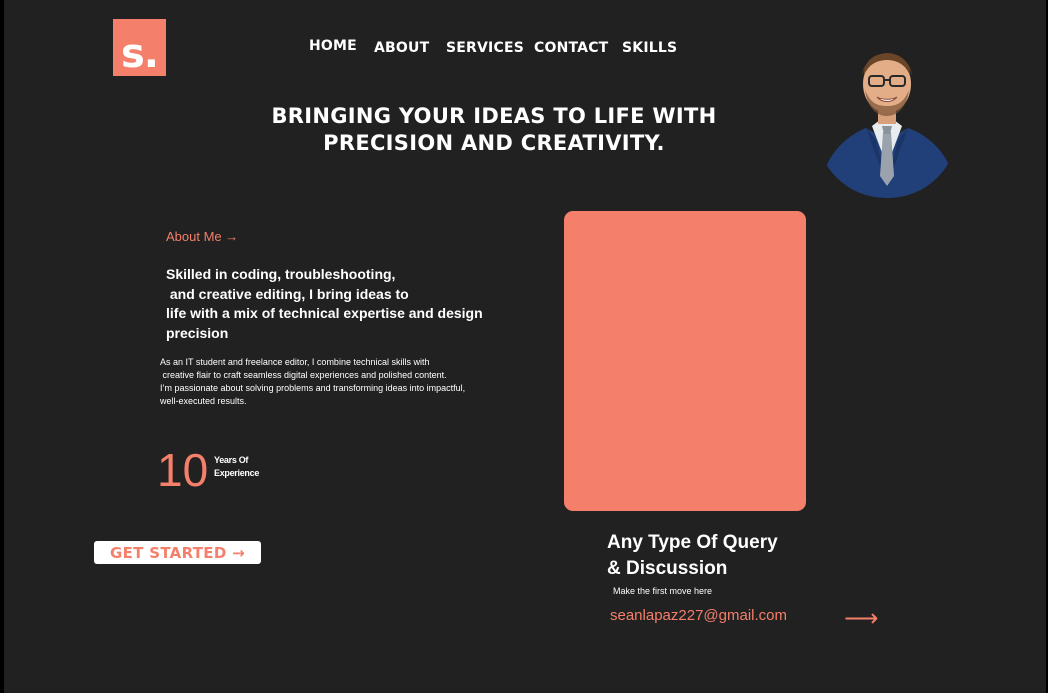  What do you see at coordinates (692, 542) in the screenshot?
I see `contact-title-line1: Any Type Of Query` at bounding box center [692, 542].